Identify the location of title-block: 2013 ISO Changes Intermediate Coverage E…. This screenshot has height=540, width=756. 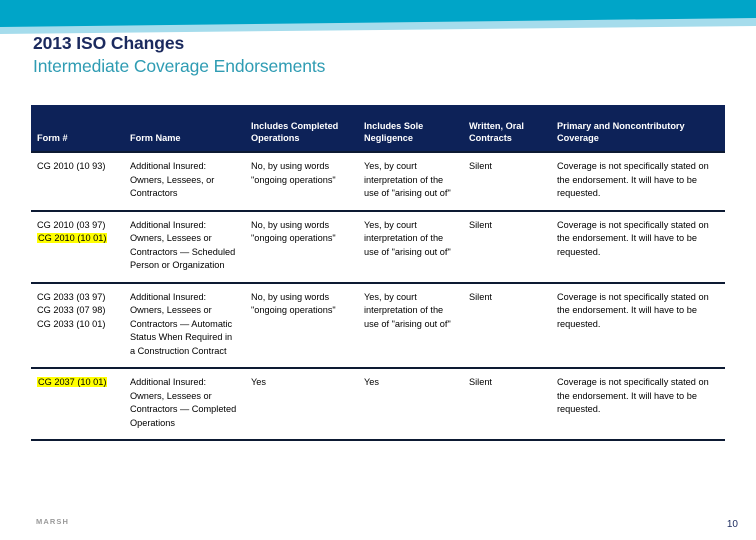
(333, 55).